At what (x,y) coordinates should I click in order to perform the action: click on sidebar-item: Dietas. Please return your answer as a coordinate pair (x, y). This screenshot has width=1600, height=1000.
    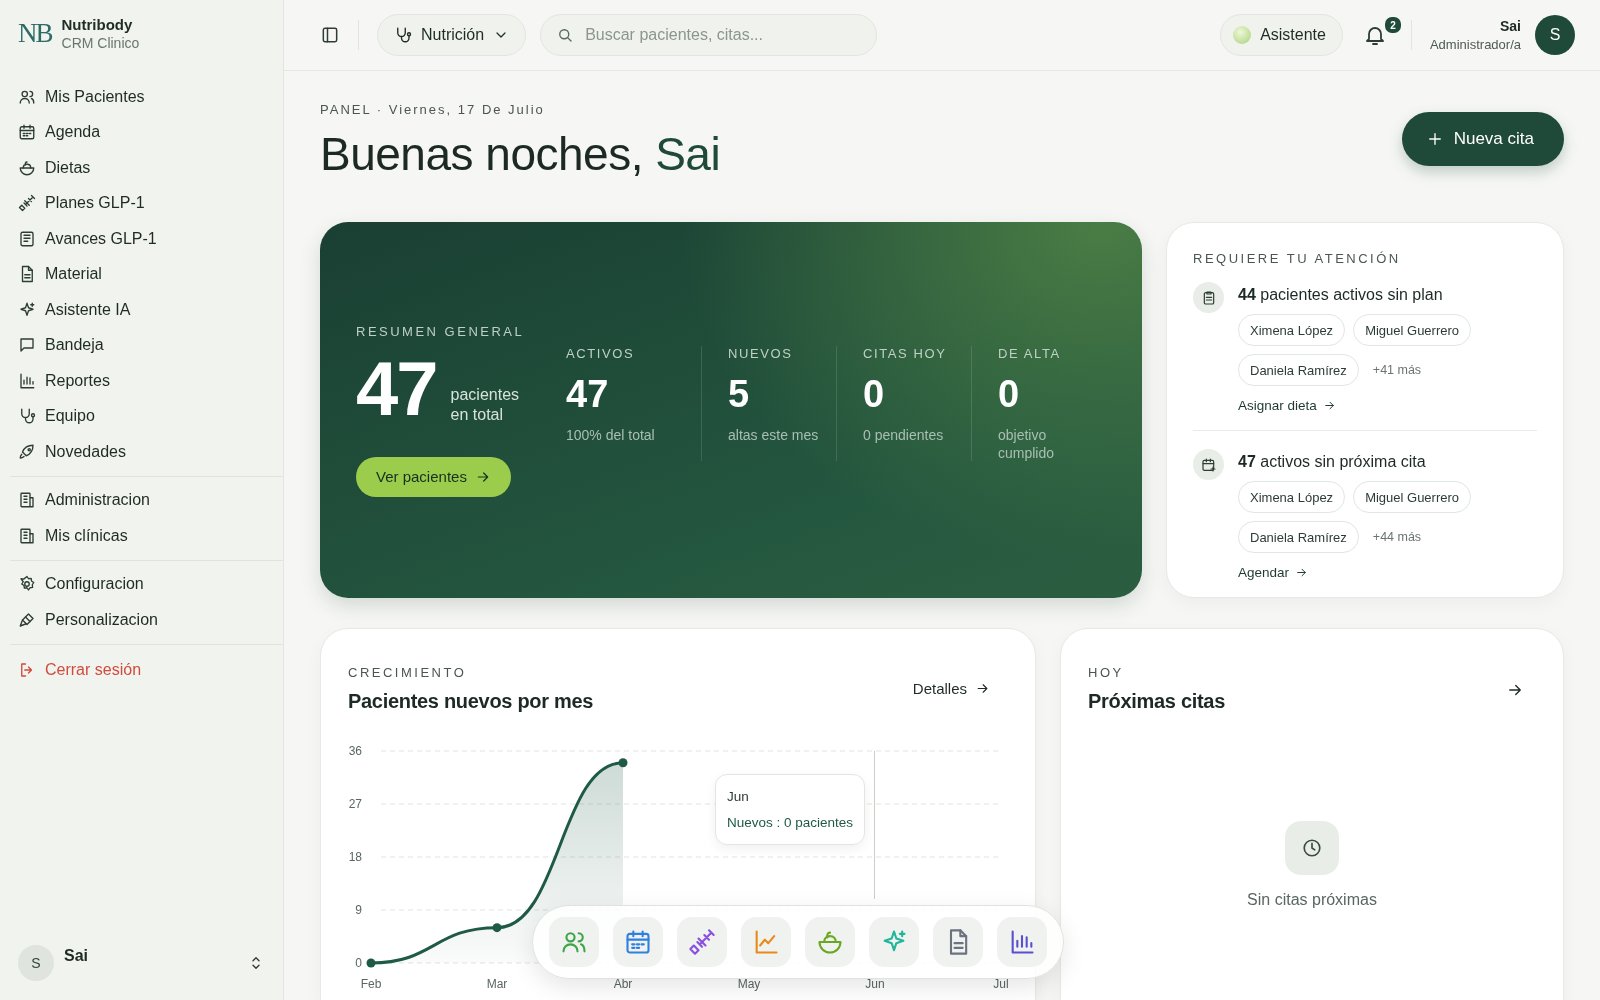
    Looking at the image, I should click on (146, 168).